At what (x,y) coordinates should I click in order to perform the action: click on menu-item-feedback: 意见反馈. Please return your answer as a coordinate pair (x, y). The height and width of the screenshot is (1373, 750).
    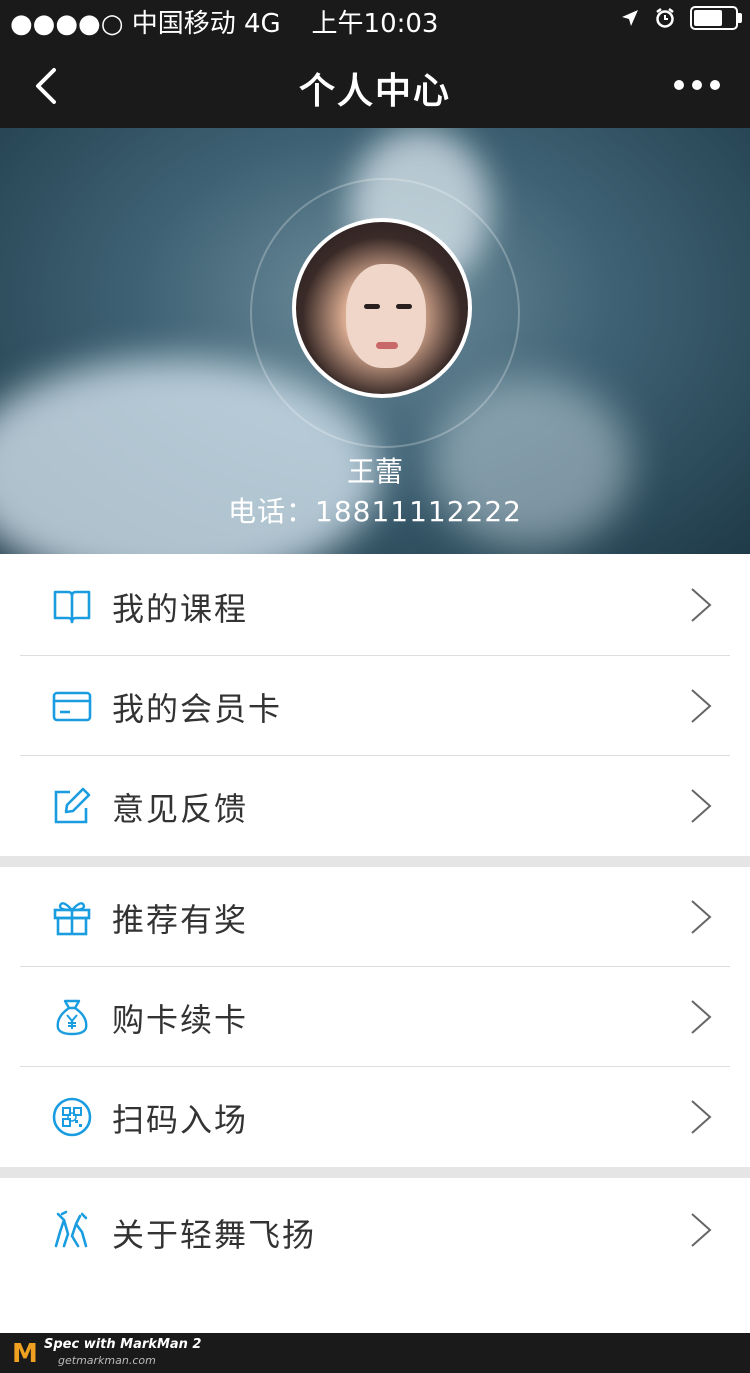
    Looking at the image, I should click on (375, 806).